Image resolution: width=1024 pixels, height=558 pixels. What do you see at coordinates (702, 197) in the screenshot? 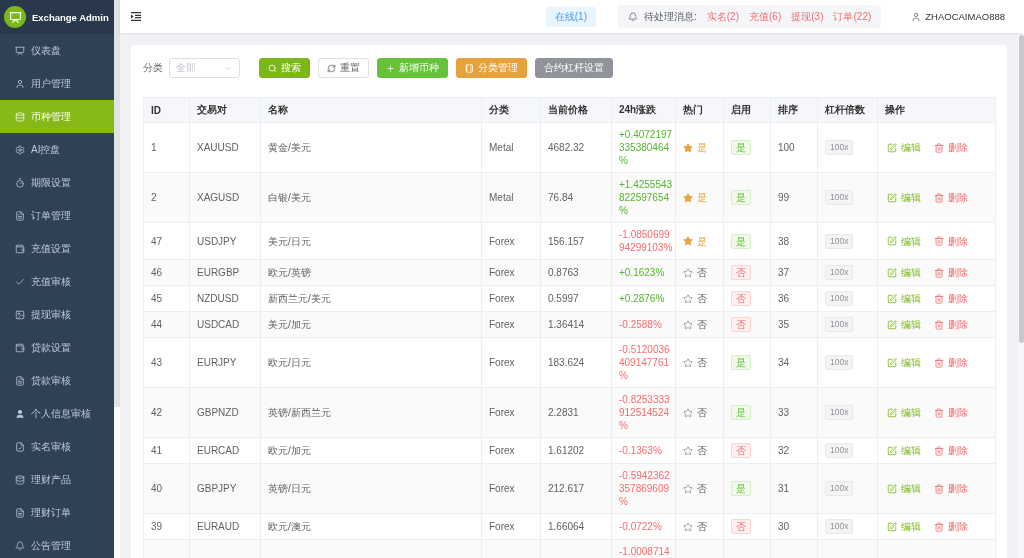
I see `hot-label: 是` at bounding box center [702, 197].